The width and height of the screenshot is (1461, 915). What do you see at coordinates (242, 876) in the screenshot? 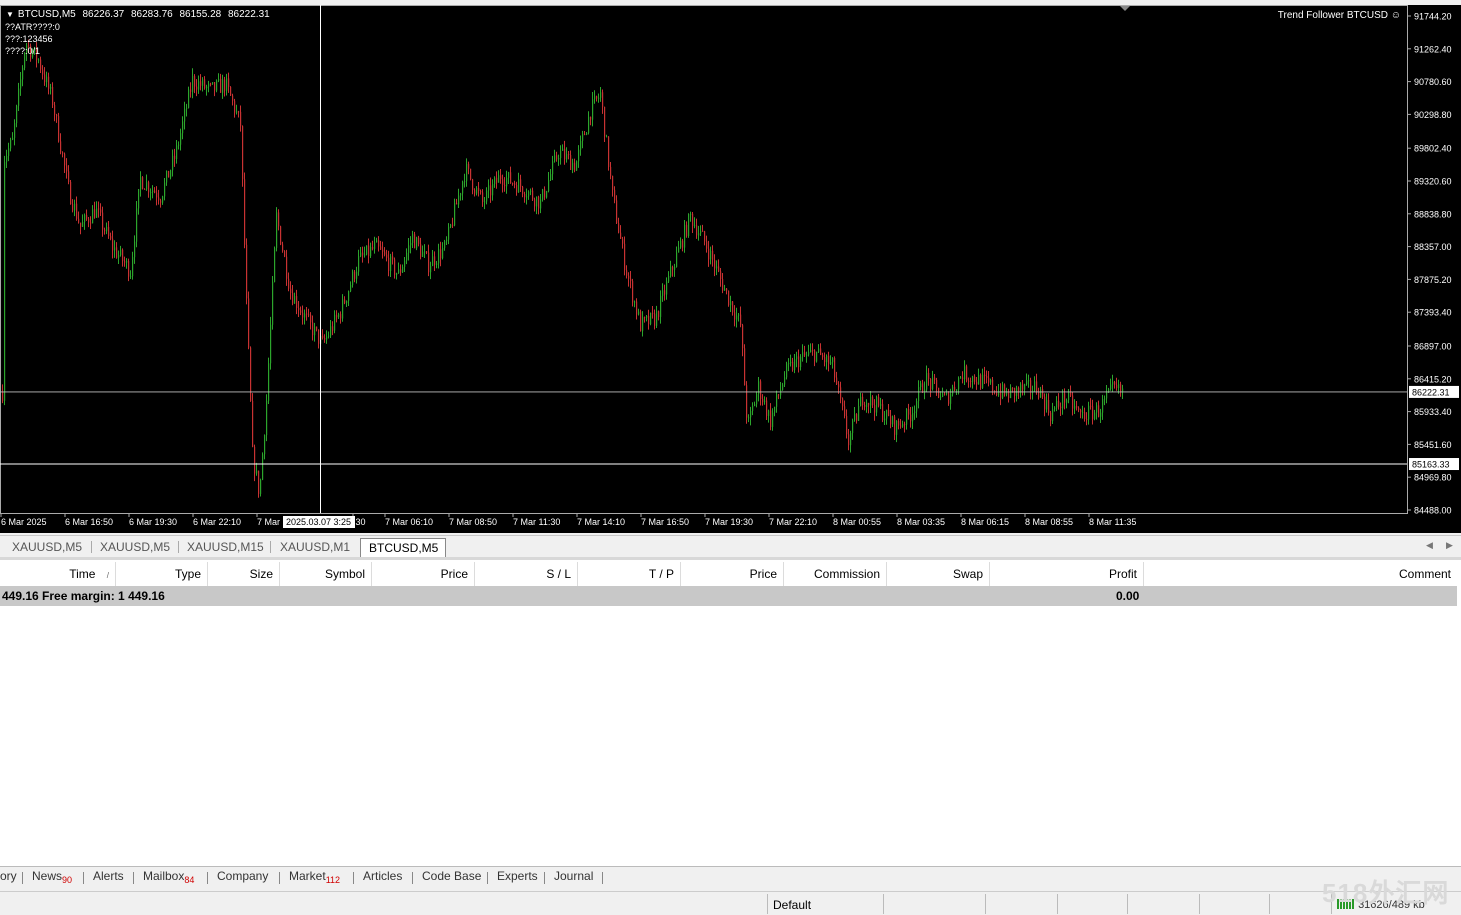
I see `tab-company: Company` at bounding box center [242, 876].